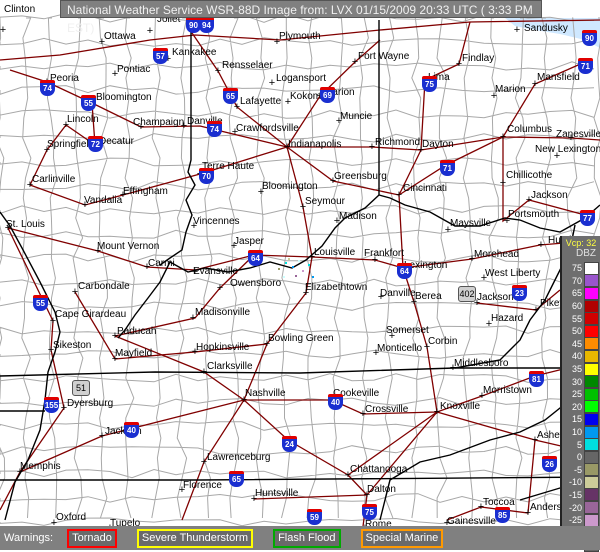  I want to click on city-label: Columbus, so click(530, 129).